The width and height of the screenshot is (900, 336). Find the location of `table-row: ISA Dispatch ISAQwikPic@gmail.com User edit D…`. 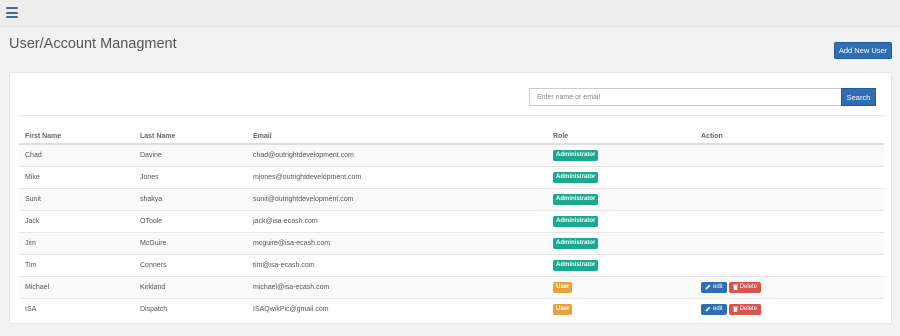

table-row: ISA Dispatch ISAQwikPic@gmail.com User edit D… is located at coordinates (451, 308).